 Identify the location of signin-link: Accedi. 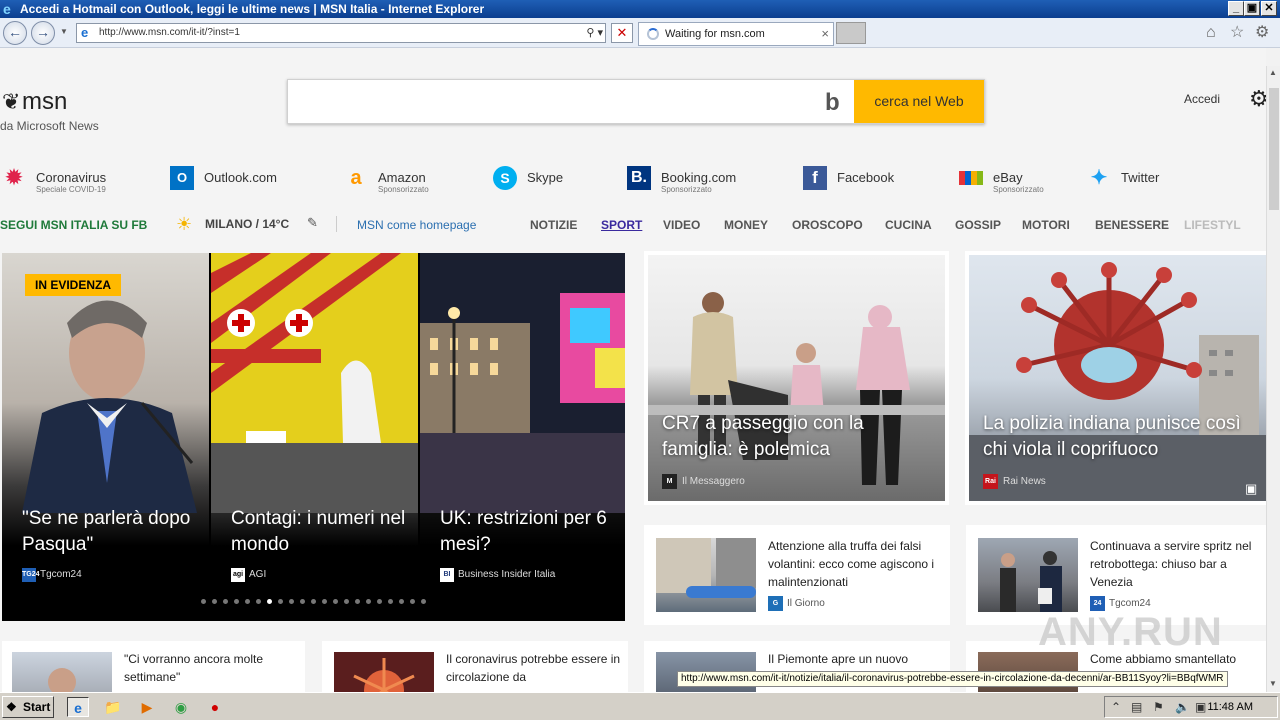
(1202, 99).